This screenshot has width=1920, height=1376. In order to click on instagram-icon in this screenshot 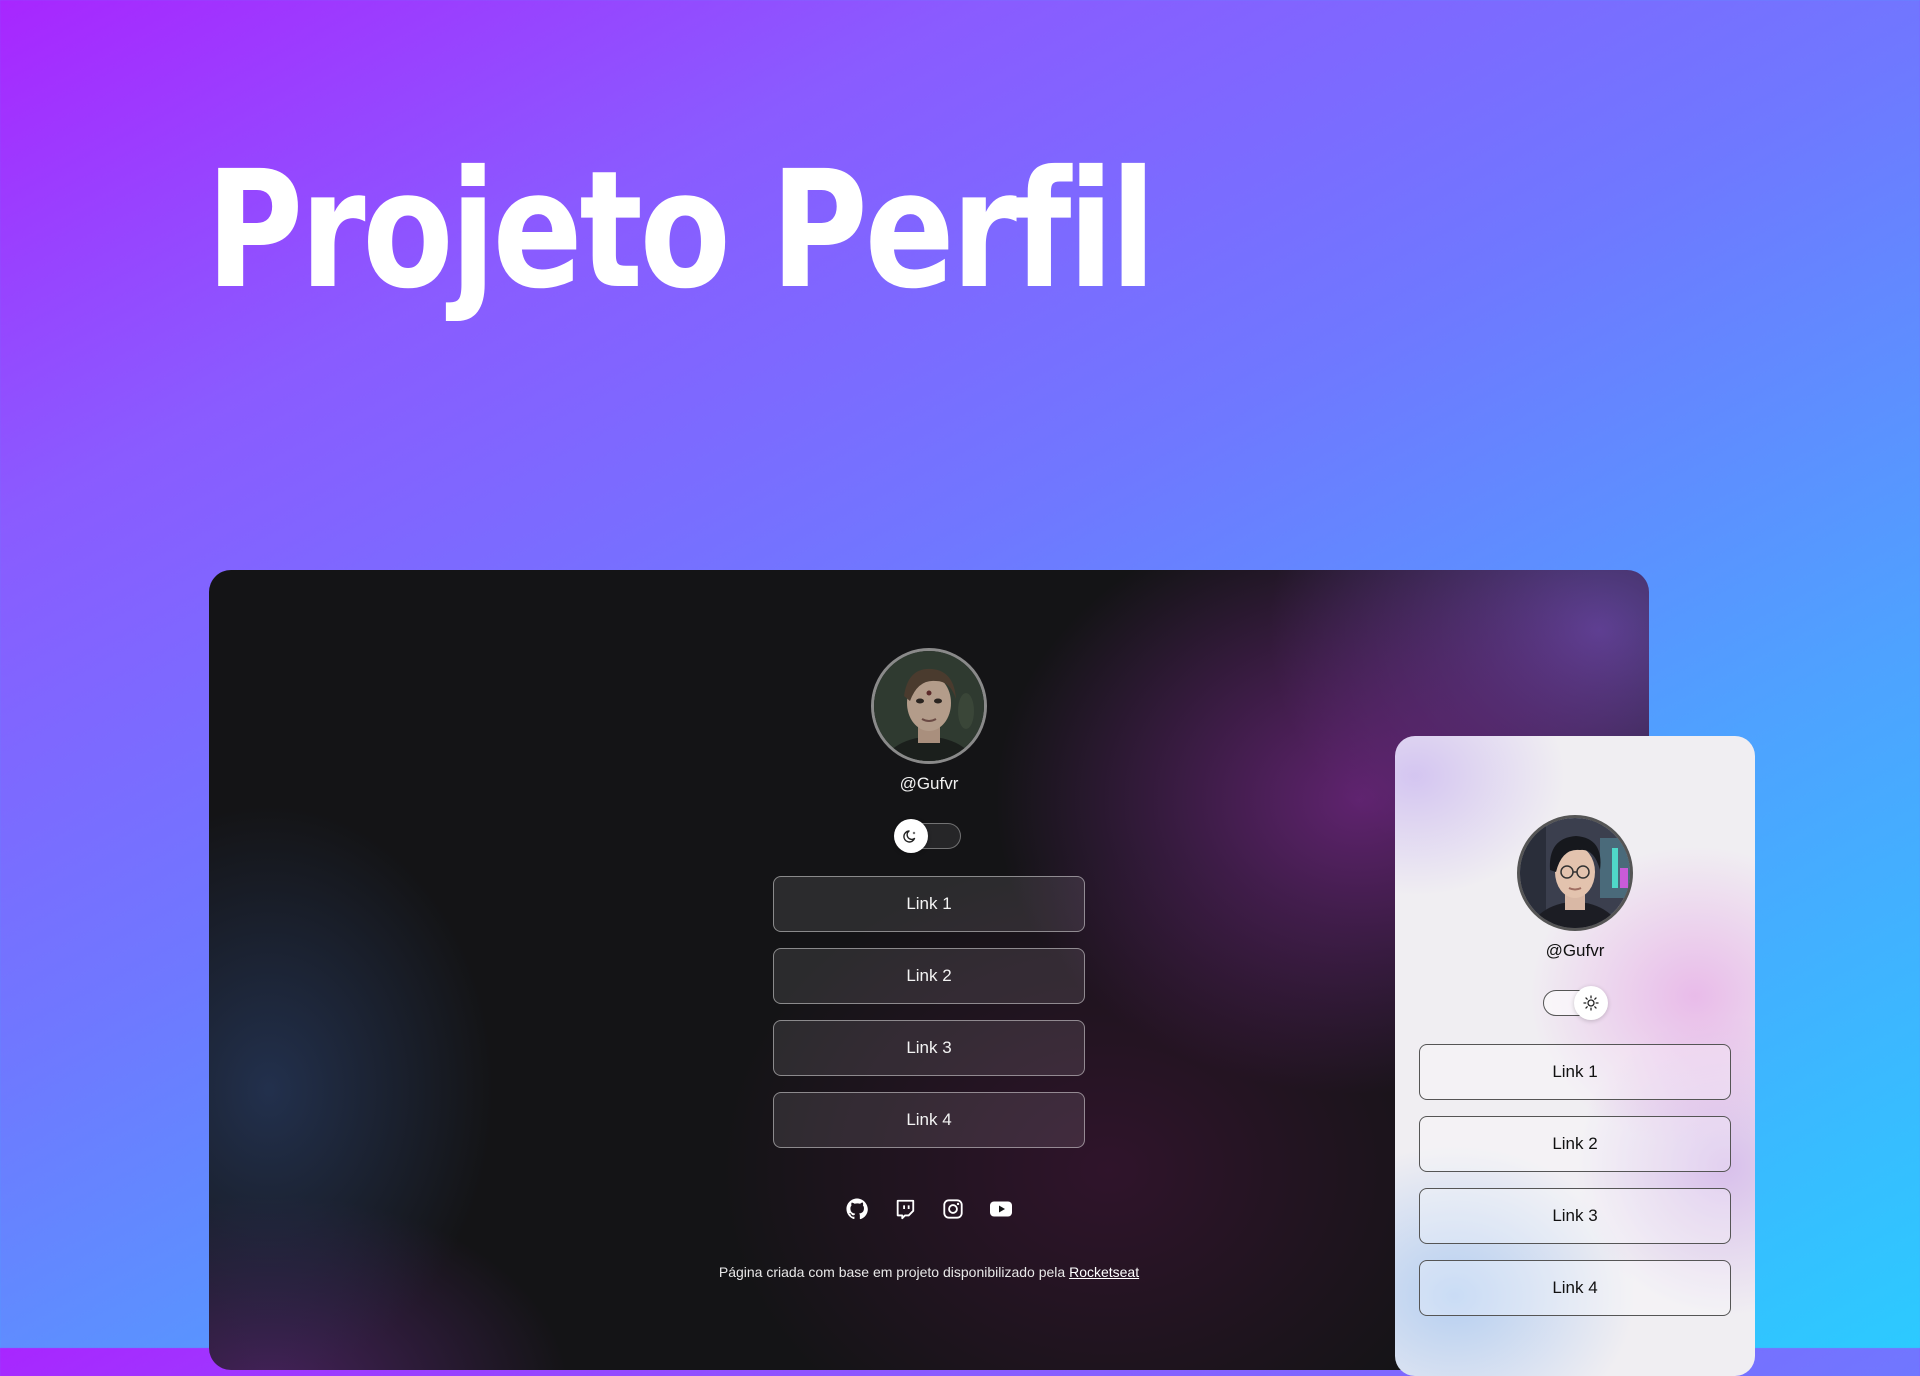, I will do `click(953, 1209)`.